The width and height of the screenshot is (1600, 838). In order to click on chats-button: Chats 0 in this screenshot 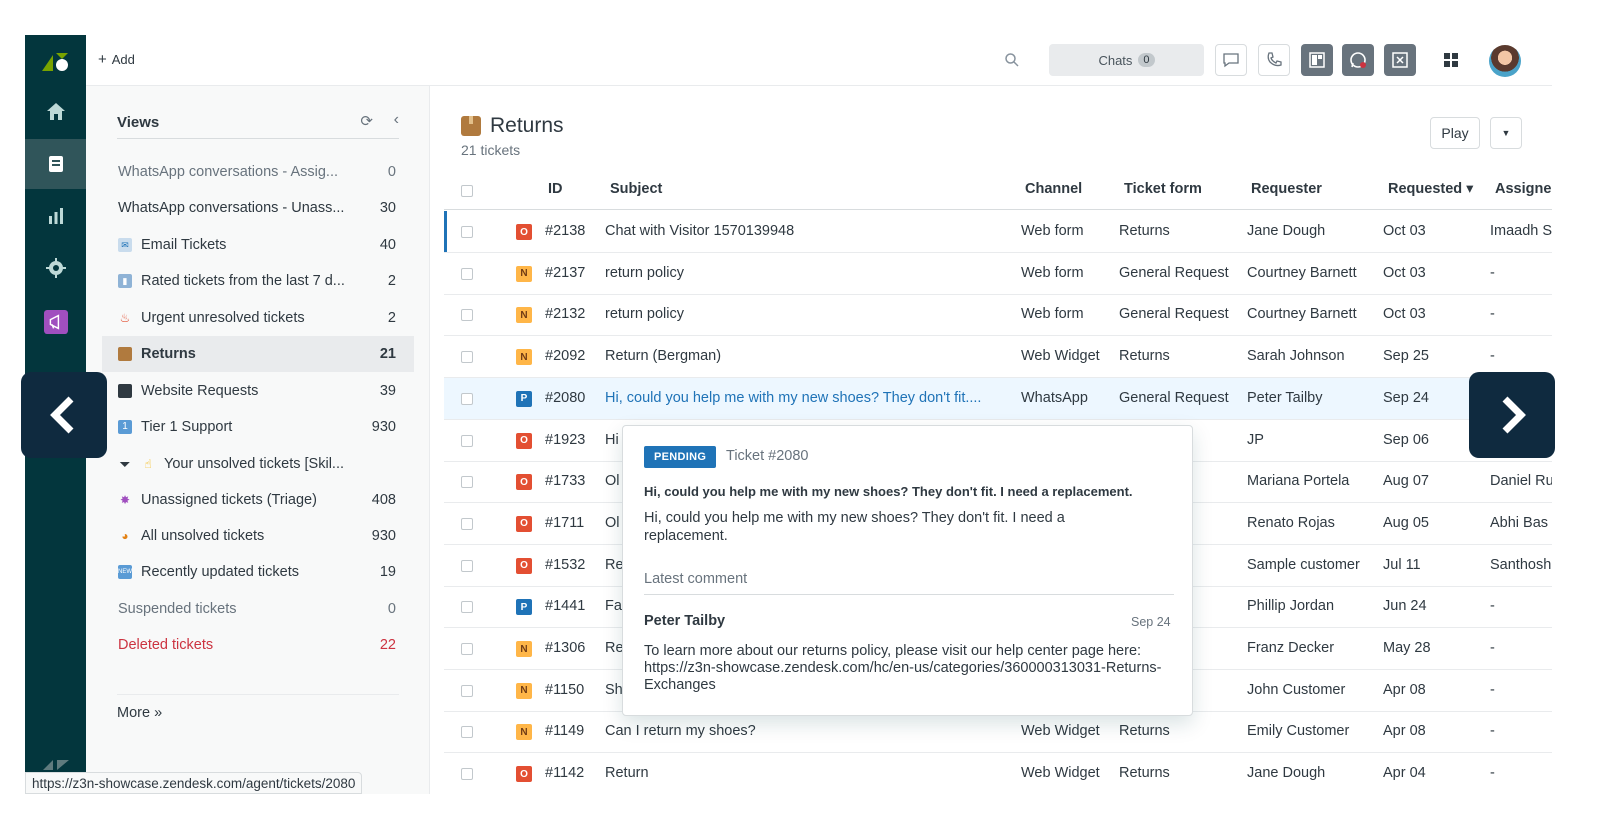, I will do `click(1126, 60)`.